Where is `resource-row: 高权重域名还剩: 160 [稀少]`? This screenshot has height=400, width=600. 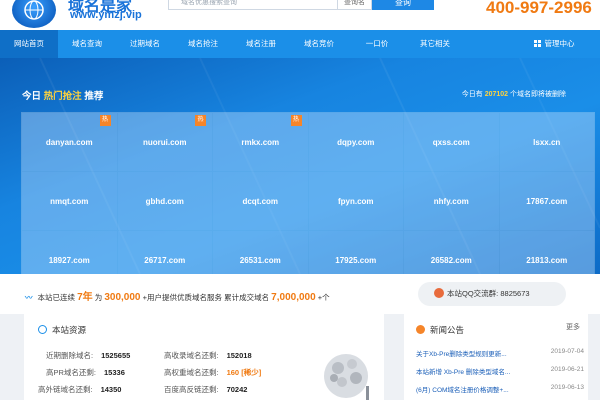 resource-row: 高权重域名还剩: 160 [稀少] is located at coordinates (212, 372).